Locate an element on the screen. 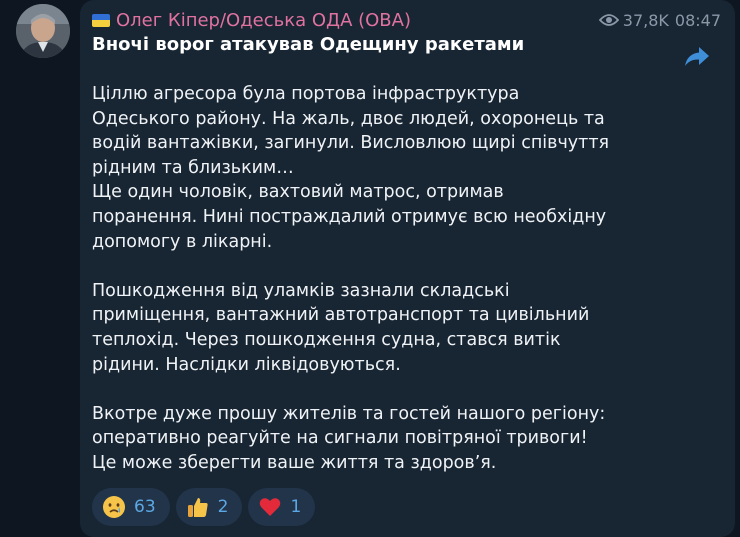 This screenshot has height=537, width=740. eye-icon is located at coordinates (608, 20).